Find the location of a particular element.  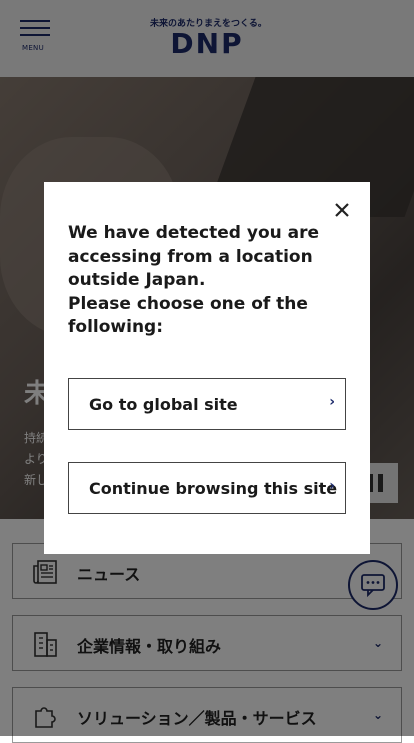

close-icon is located at coordinates (342, 210).